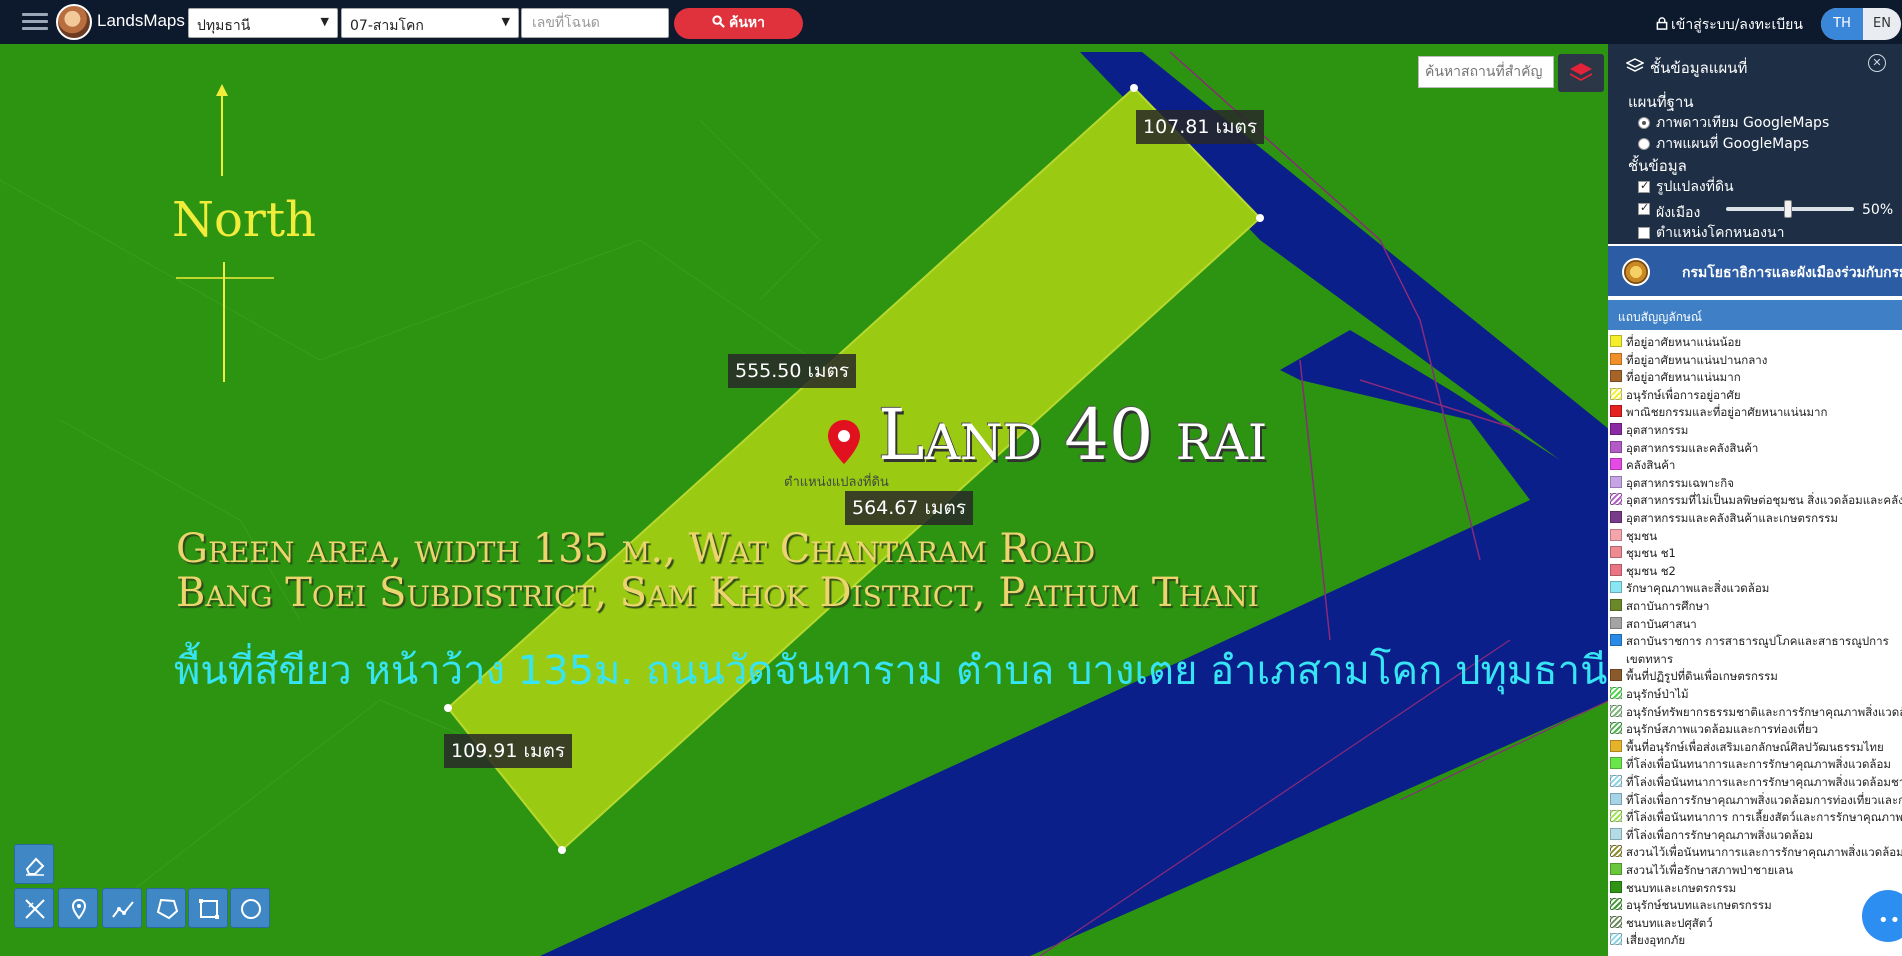 This screenshot has height=956, width=1902. Describe the element at coordinates (1727, 412) in the screenshot. I see `legend-label: พาณิชยกรรมและที่อยู่อาศัยหนาแน่นมาก` at that location.